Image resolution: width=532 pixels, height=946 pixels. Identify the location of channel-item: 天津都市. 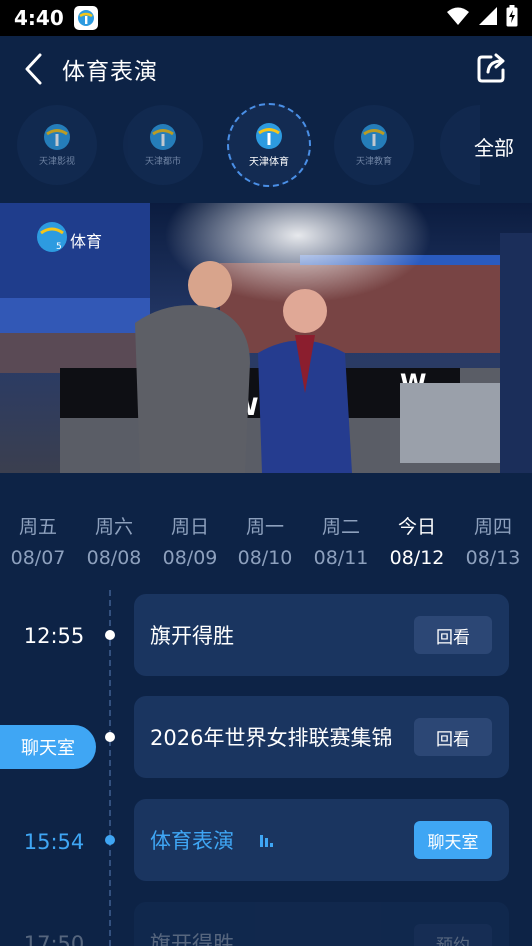
(163, 145).